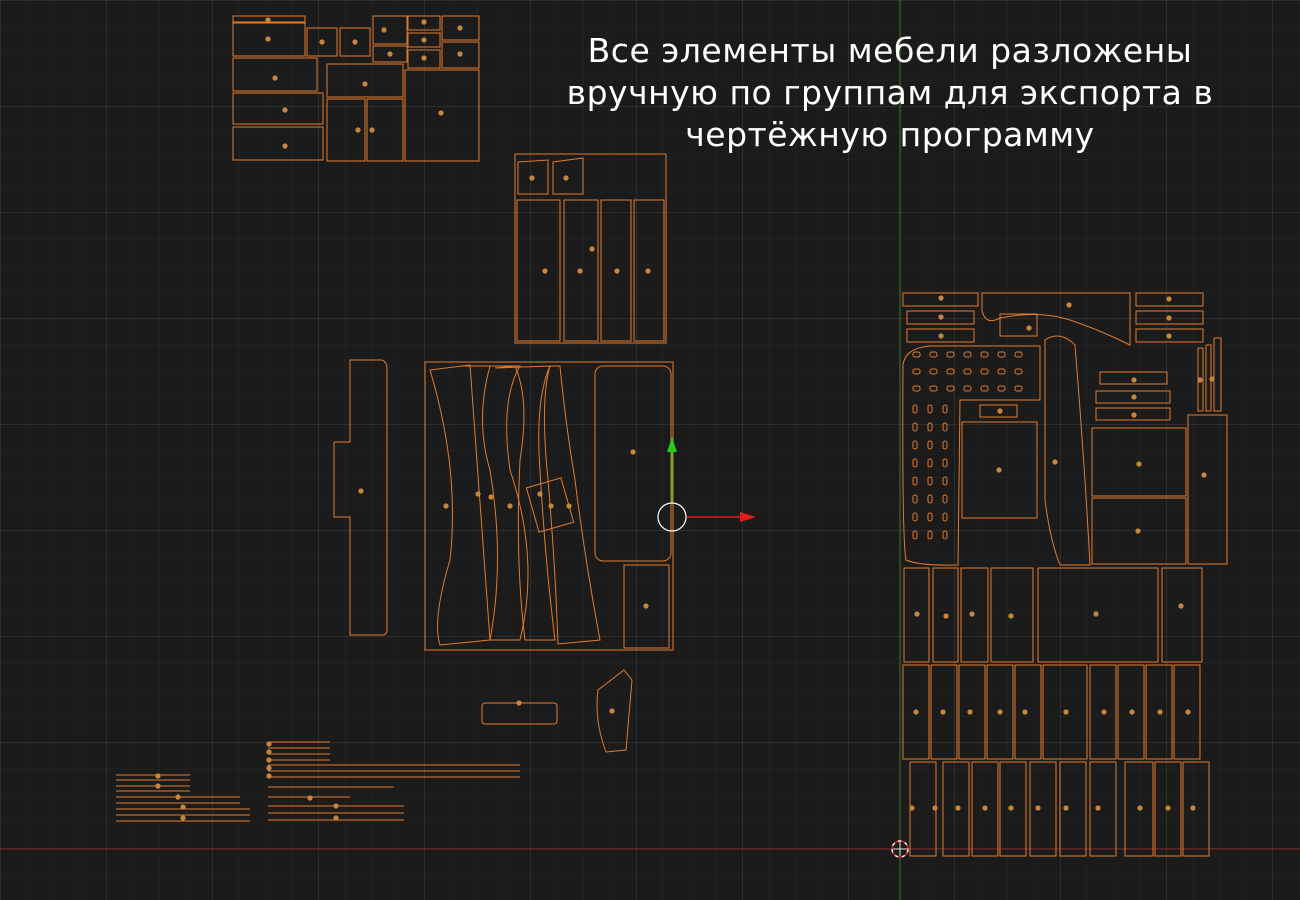 The height and width of the screenshot is (900, 1300). What do you see at coordinates (672, 517) in the screenshot?
I see `gizmo-center-ring-icon` at bounding box center [672, 517].